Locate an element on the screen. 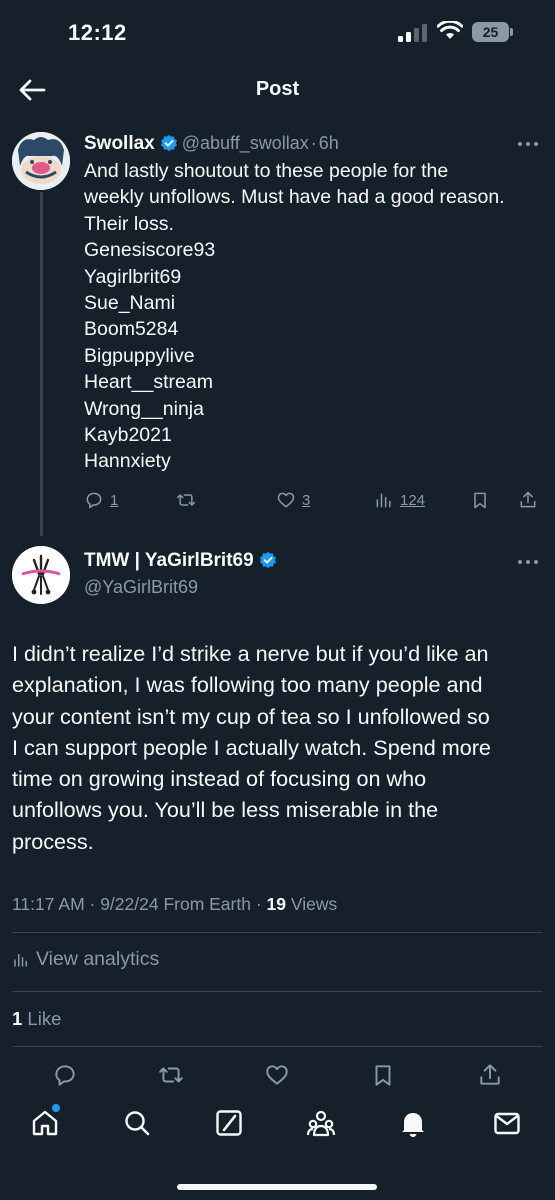 This screenshot has width=555, height=1200. battery-level: 25 is located at coordinates (490, 32).